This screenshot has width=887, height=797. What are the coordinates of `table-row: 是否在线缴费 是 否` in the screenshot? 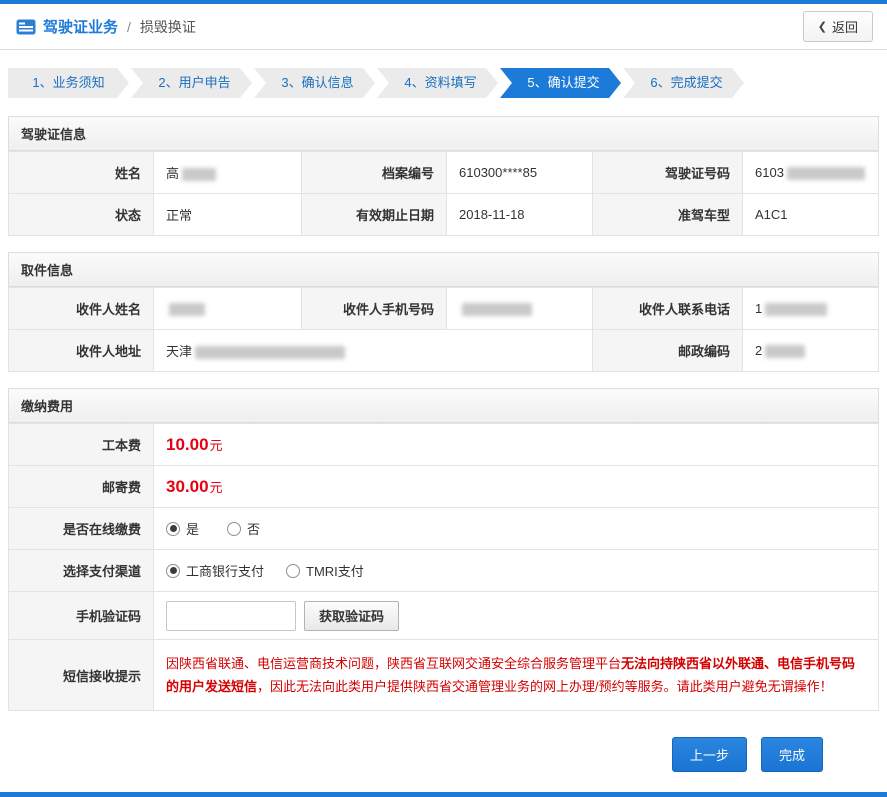 It's located at (443, 528).